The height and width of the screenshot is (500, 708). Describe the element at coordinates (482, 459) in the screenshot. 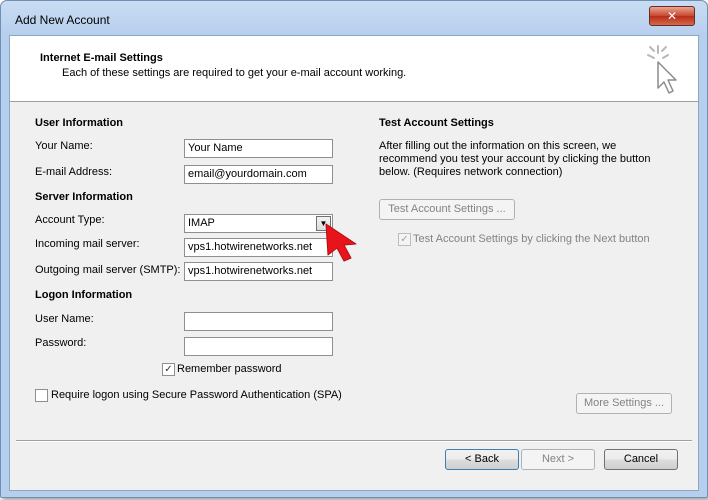

I see `back-button: < Back` at that location.